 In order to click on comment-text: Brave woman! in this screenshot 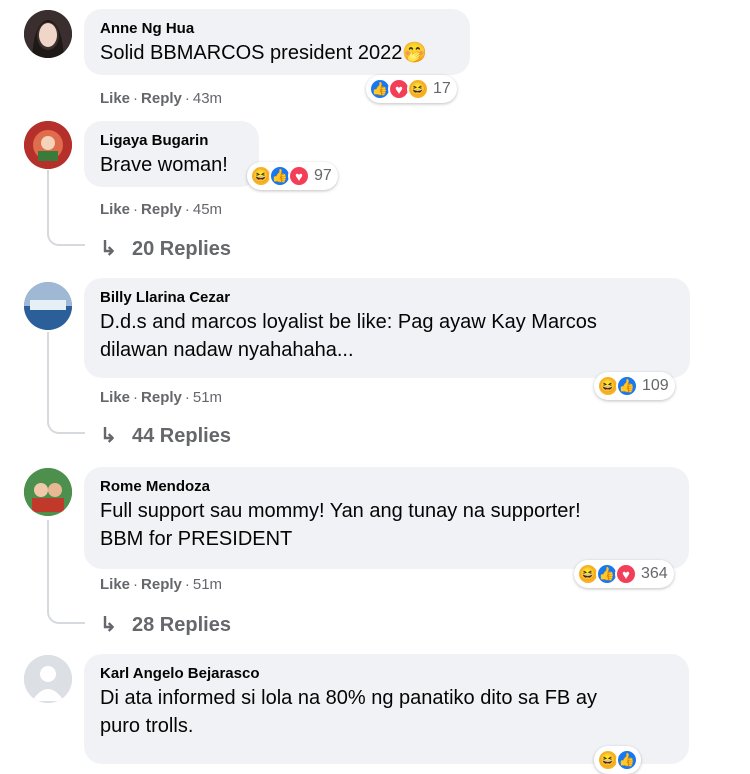, I will do `click(164, 165)`.